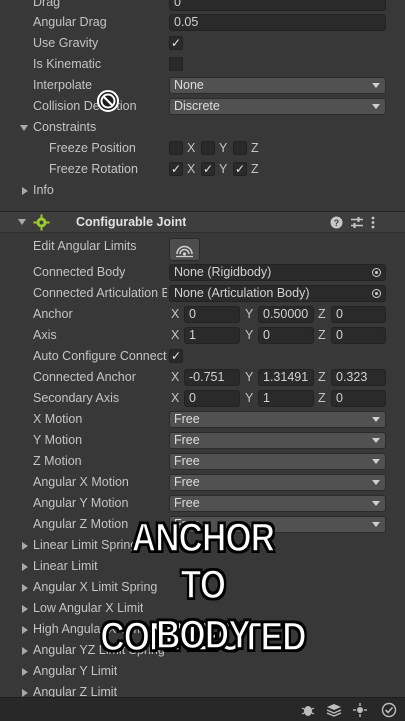 The image size is (405, 721). What do you see at coordinates (357, 222) in the screenshot?
I see `preset-settings-icon` at bounding box center [357, 222].